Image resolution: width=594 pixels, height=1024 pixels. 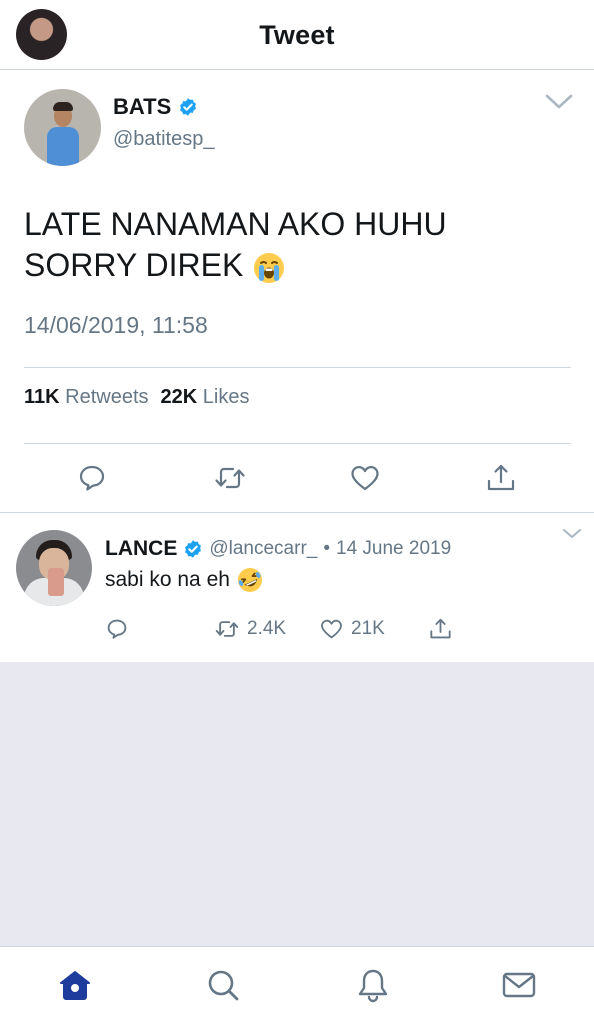 What do you see at coordinates (263, 549) in the screenshot?
I see `reply-author-handle: @lancecarr_` at bounding box center [263, 549].